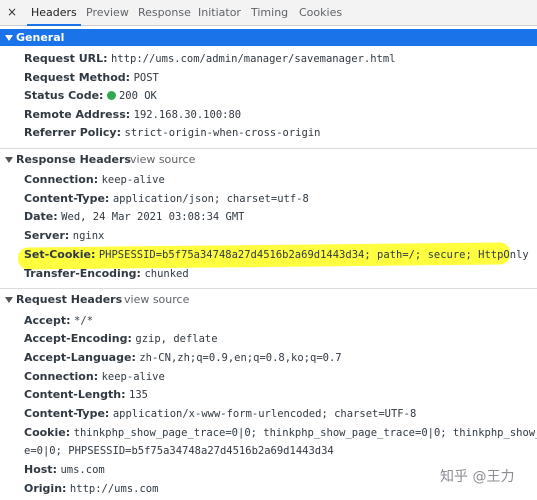 Image resolution: width=537 pixels, height=500 pixels. I want to click on watermark-text: 知乎 @王力, so click(477, 477).